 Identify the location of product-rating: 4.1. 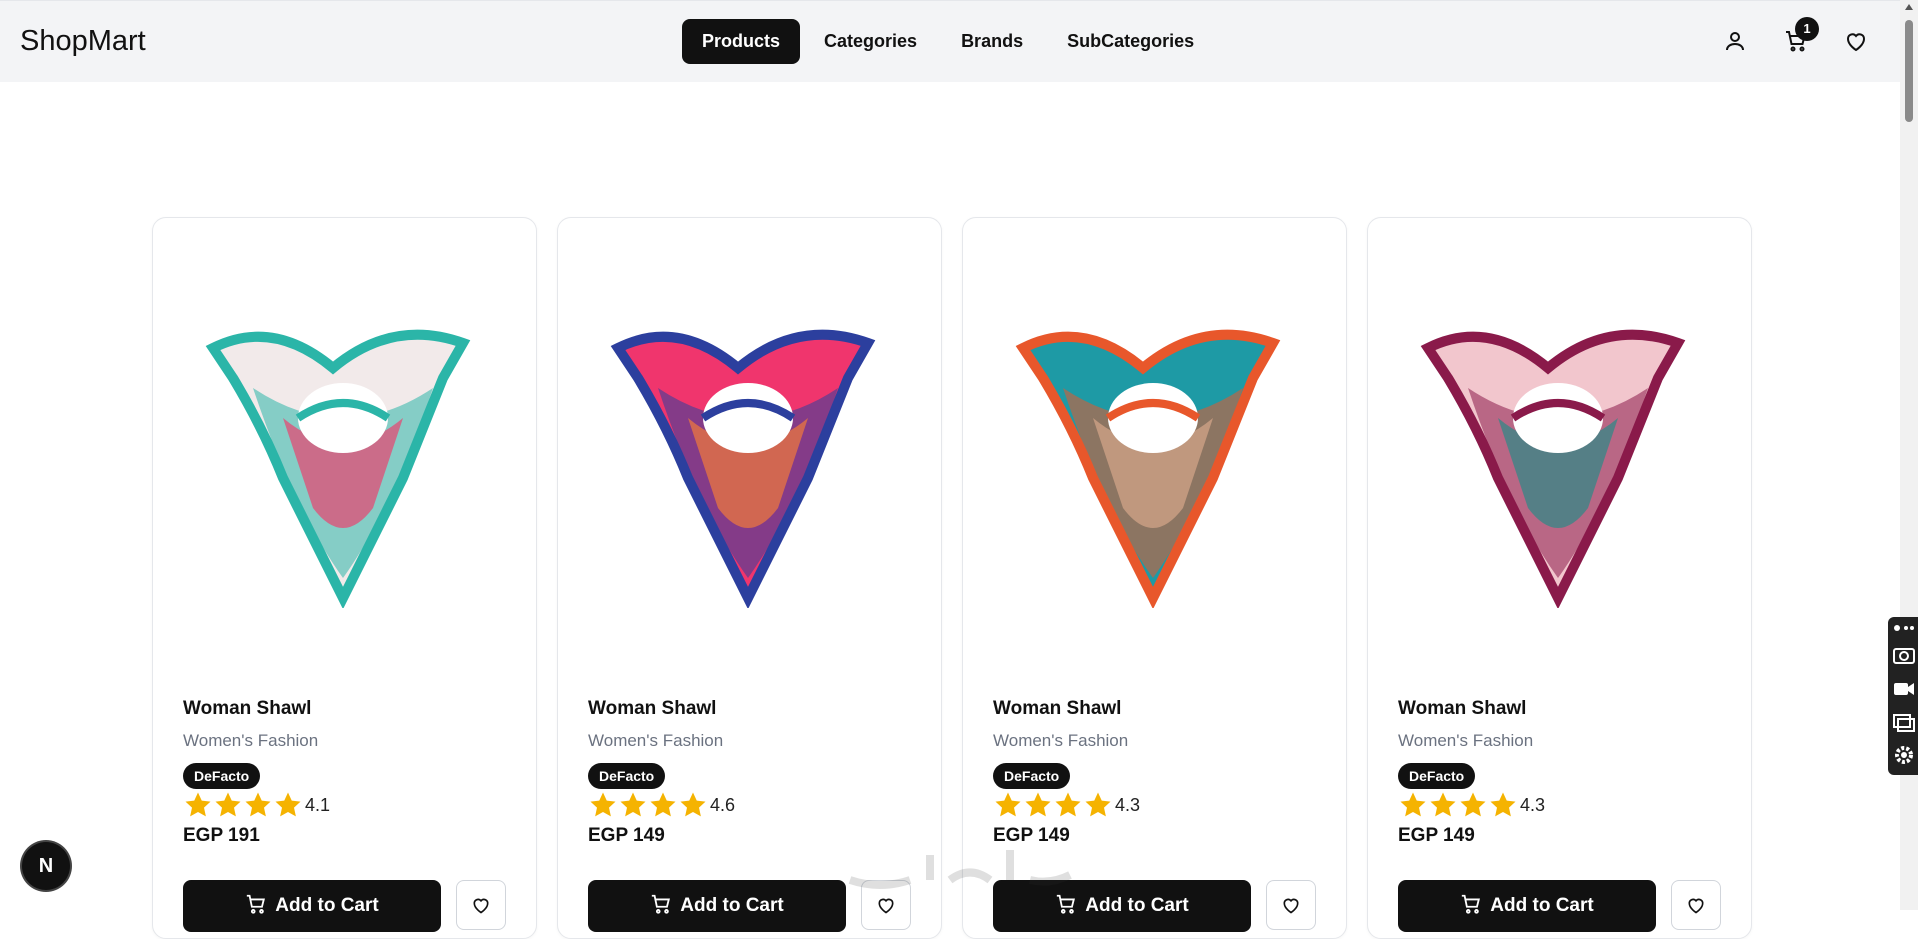
(256, 805).